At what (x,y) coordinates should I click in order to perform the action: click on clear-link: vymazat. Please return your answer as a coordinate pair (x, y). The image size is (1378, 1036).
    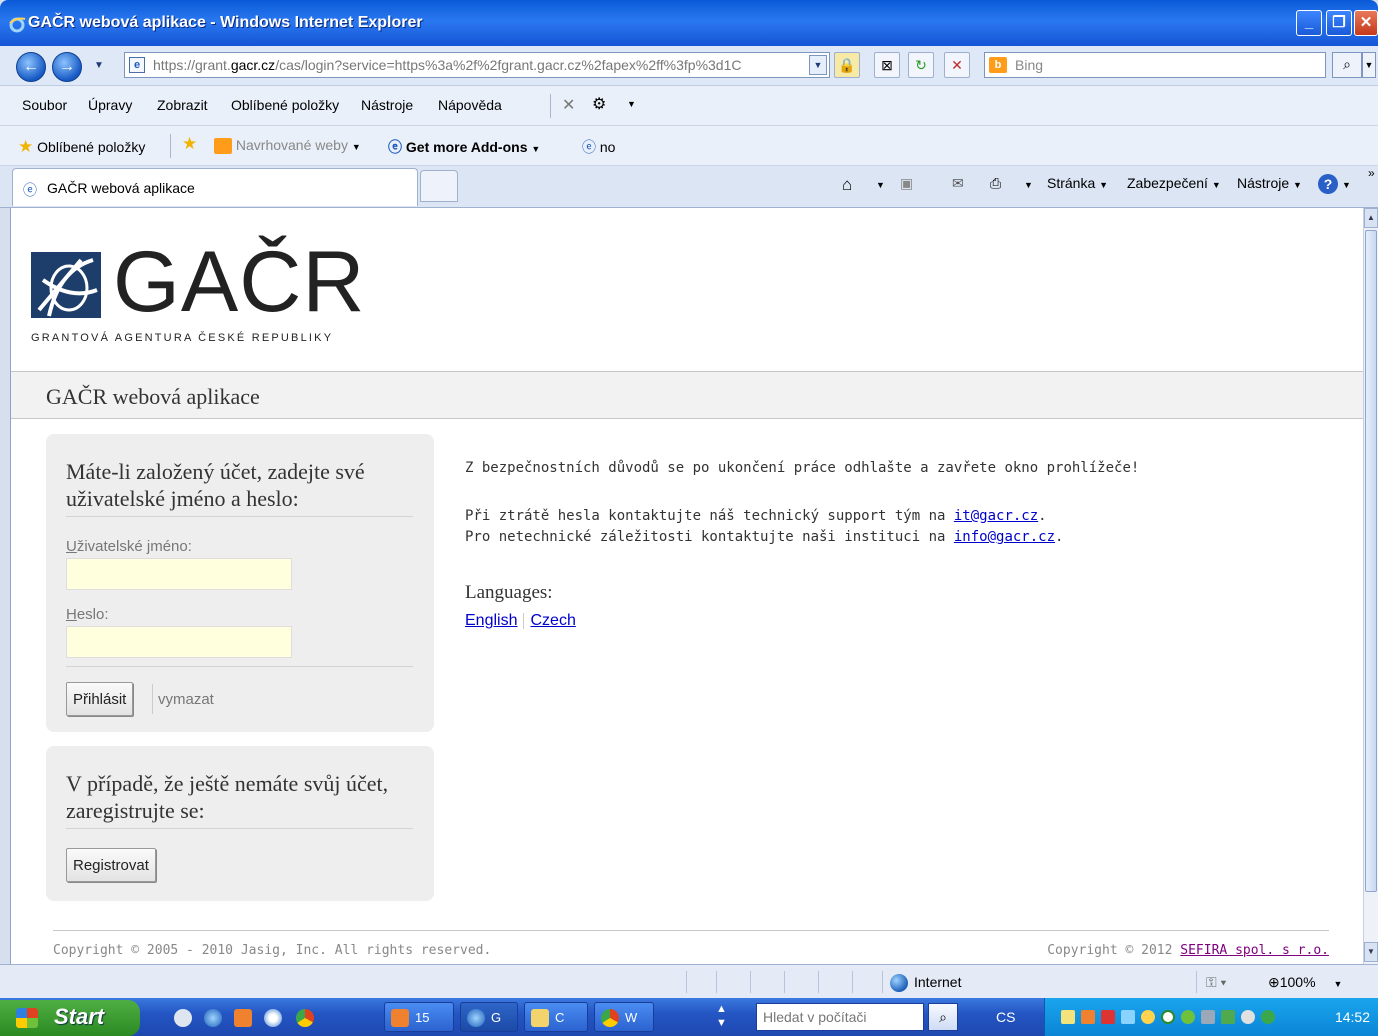
    Looking at the image, I should click on (186, 699).